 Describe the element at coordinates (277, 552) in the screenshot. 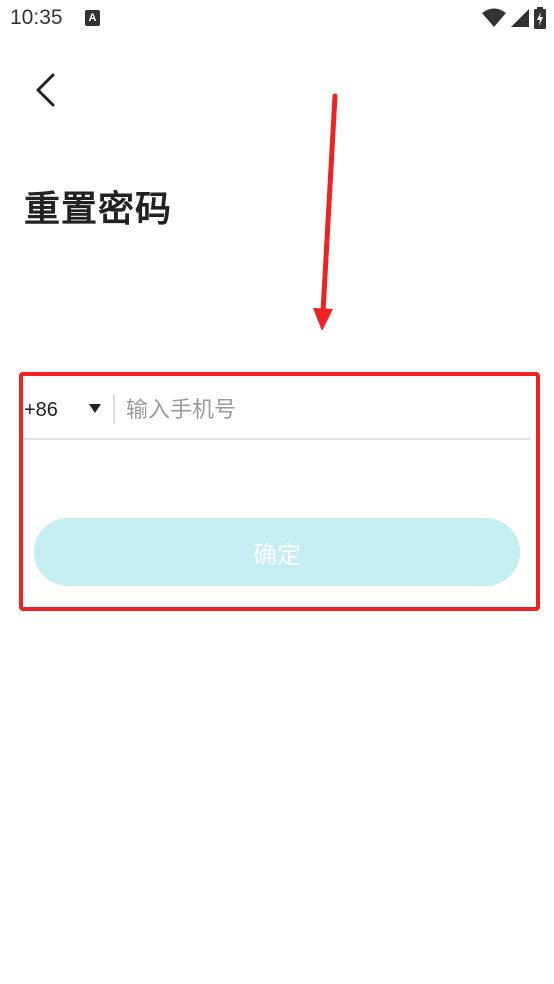

I see `confirm-button: 确定` at that location.